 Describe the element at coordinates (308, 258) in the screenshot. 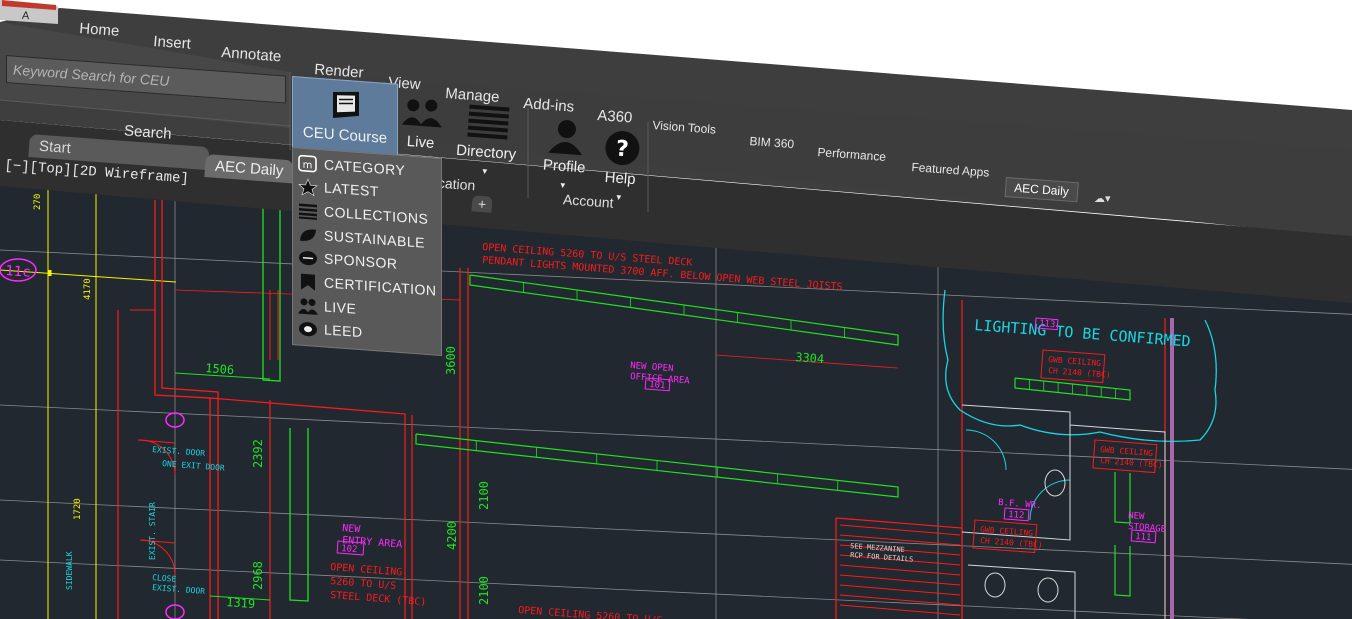

I see `sponsor-icon` at that location.